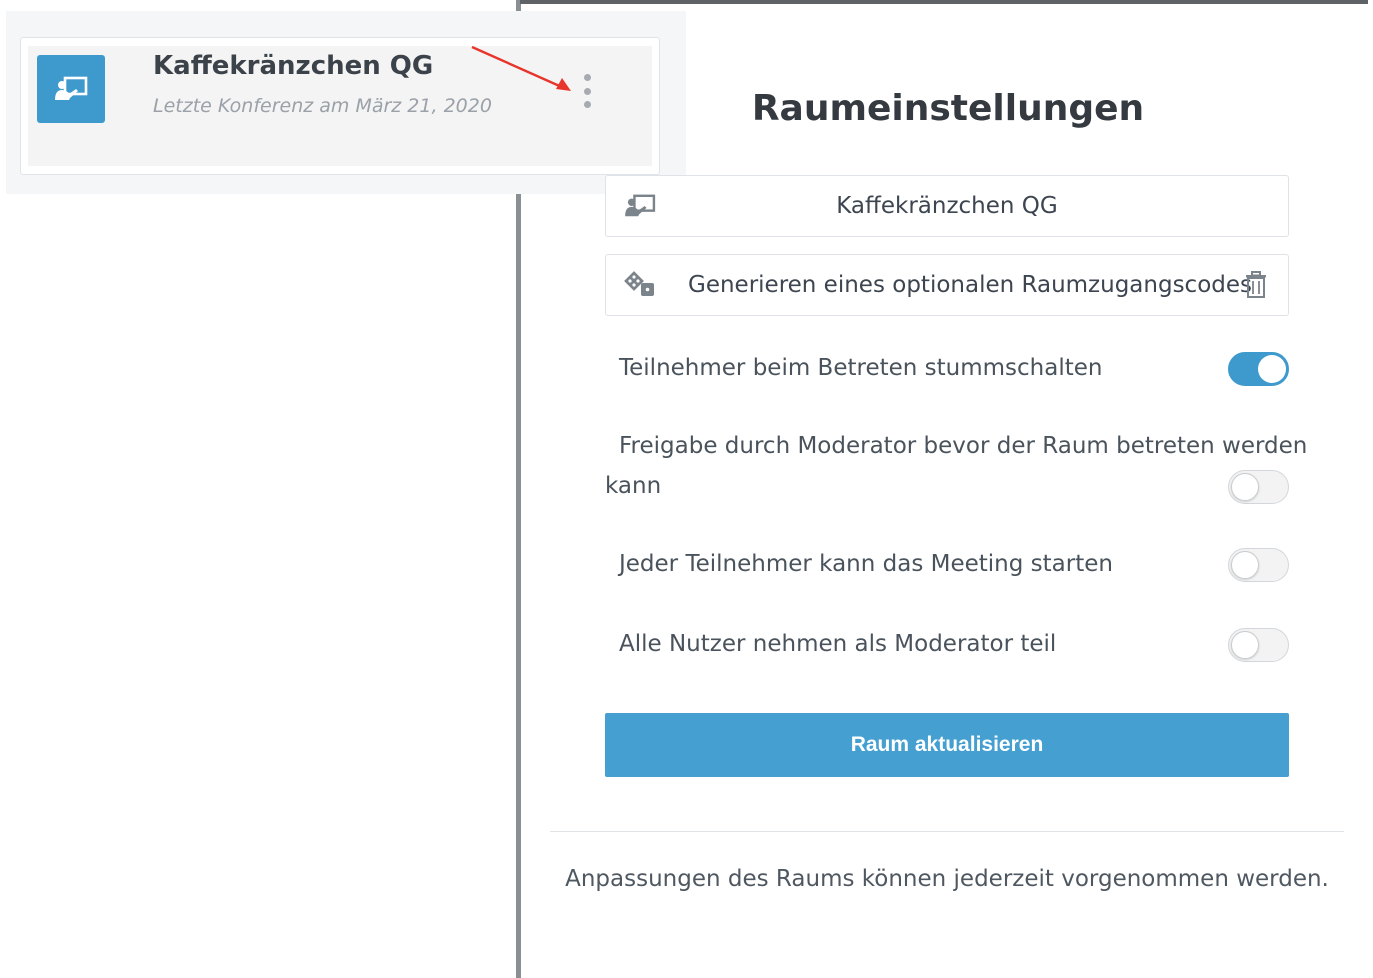 The image size is (1373, 978). Describe the element at coordinates (633, 486) in the screenshot. I see `option-approval-label-line2: kann` at that location.